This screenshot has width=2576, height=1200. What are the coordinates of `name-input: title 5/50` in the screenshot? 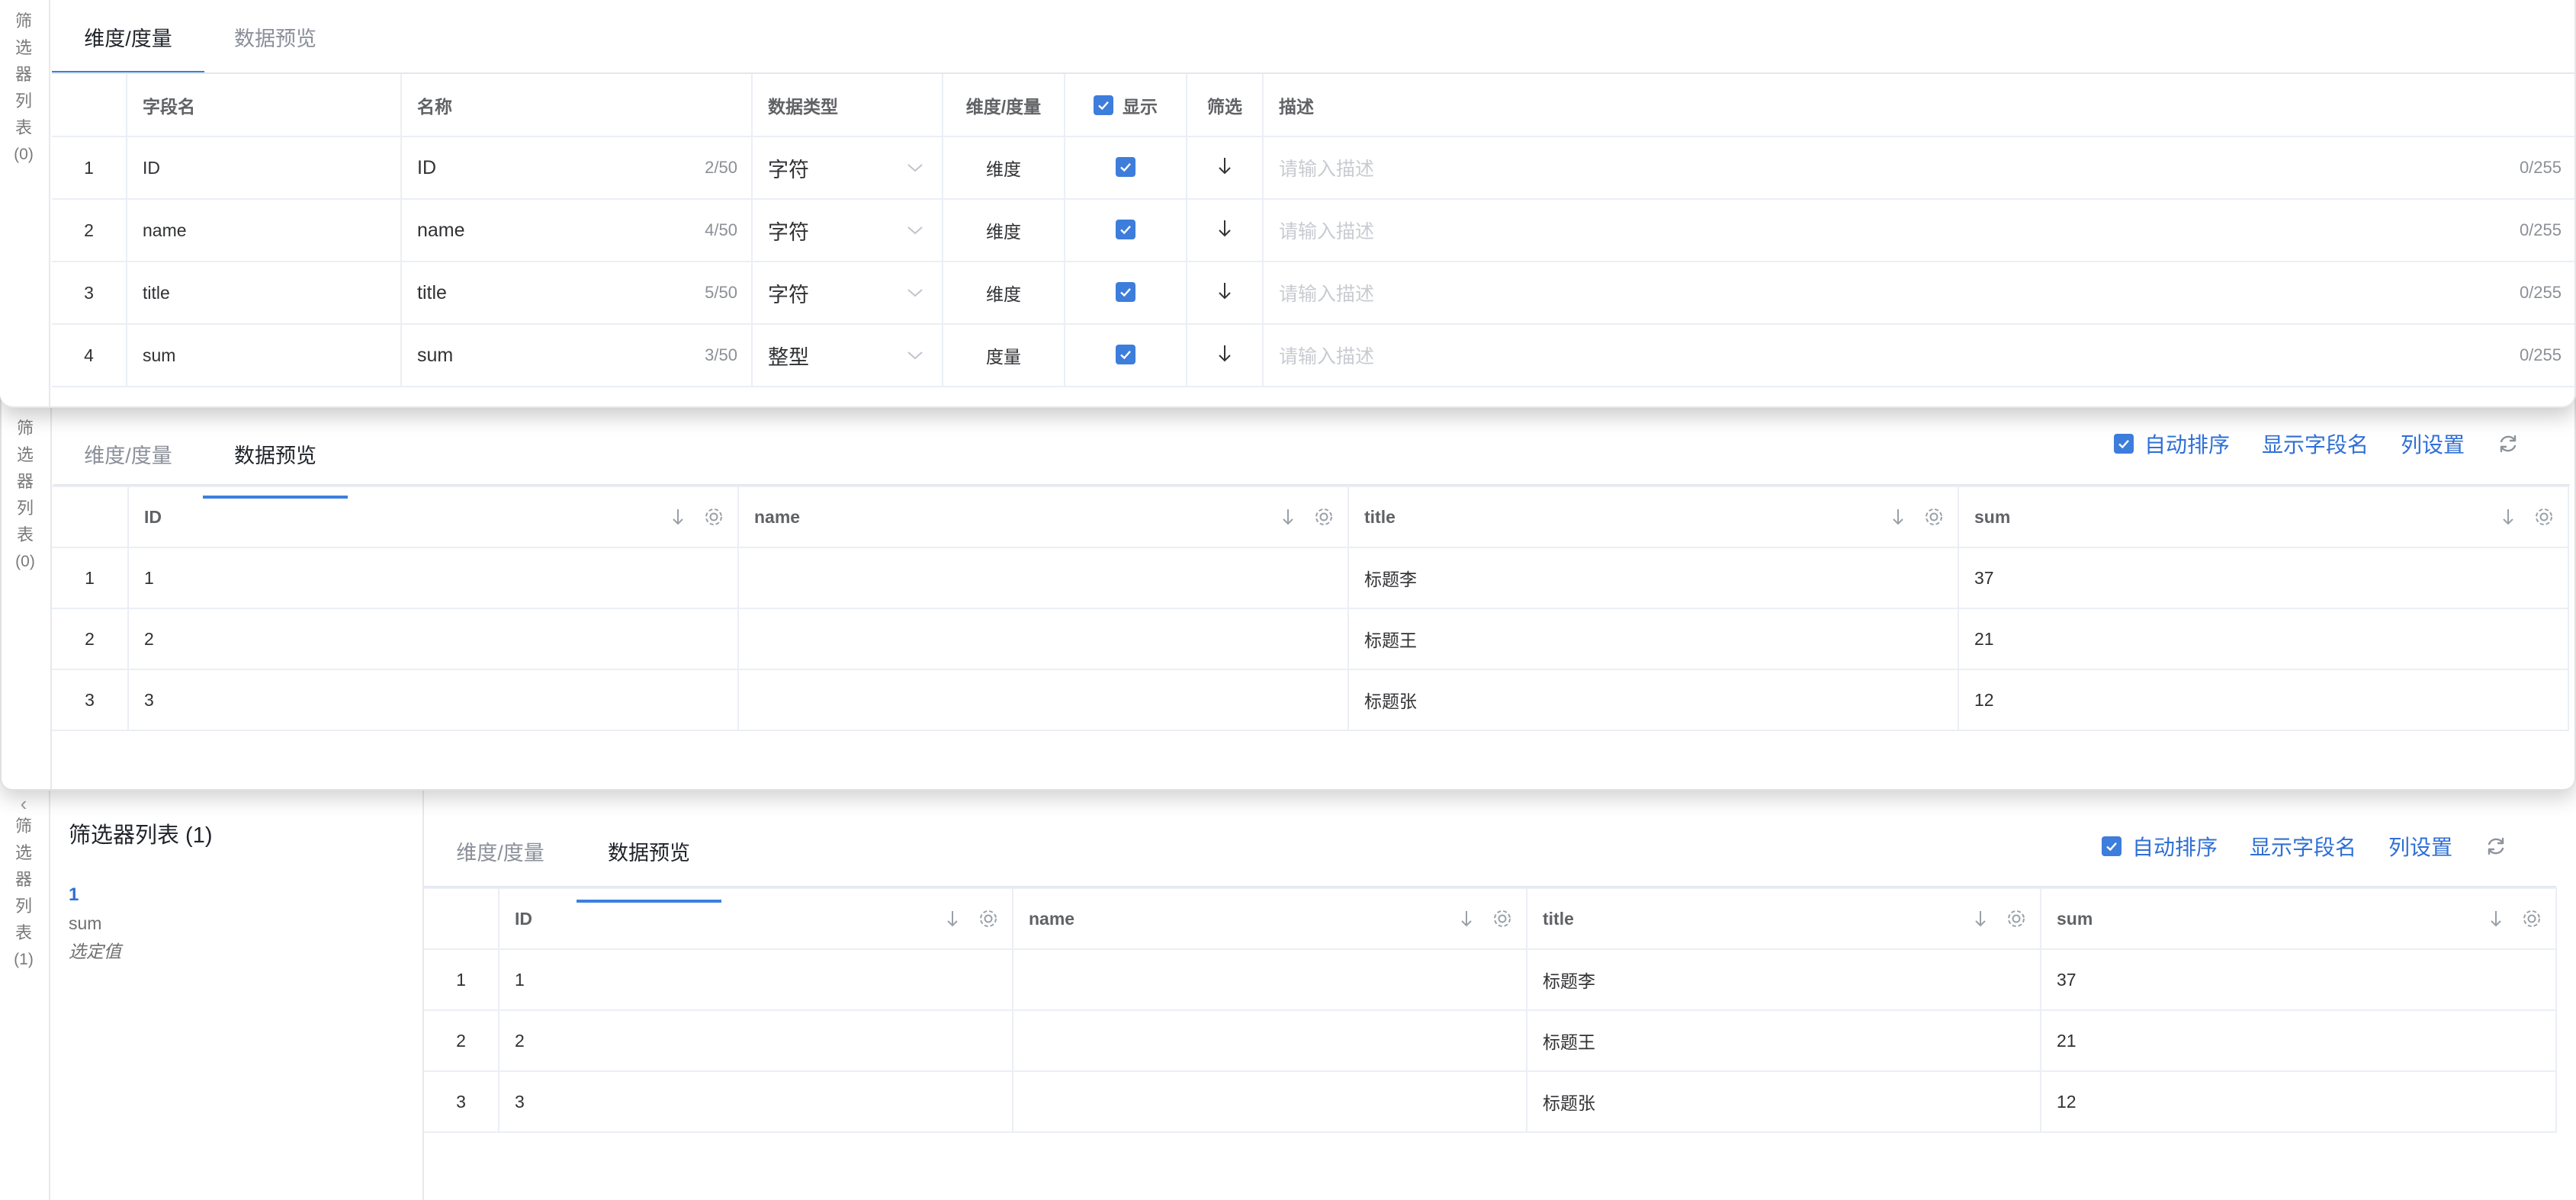 It's located at (577, 293).